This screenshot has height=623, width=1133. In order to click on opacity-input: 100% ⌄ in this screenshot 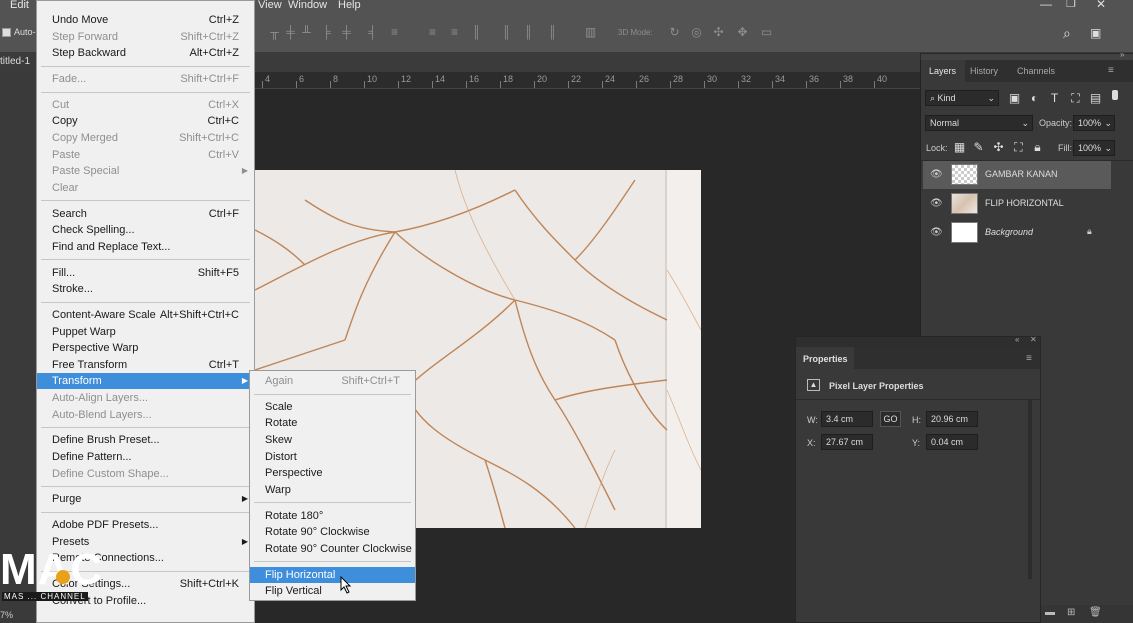, I will do `click(1094, 123)`.